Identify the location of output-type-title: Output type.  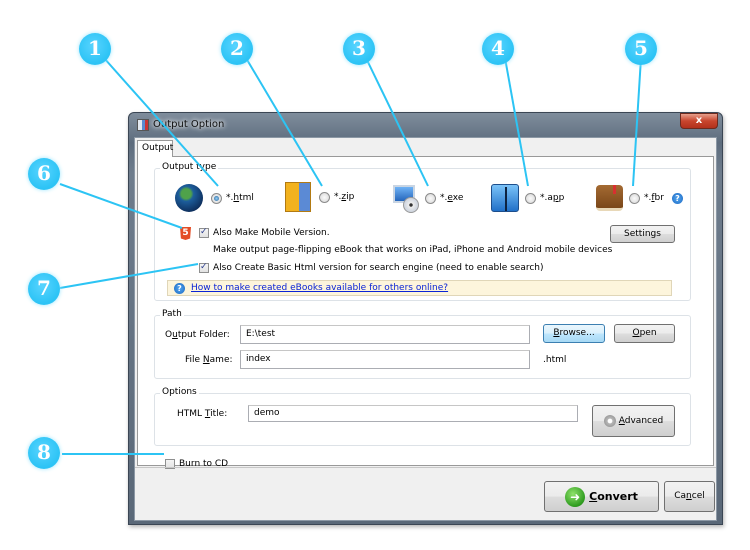
(189, 167).